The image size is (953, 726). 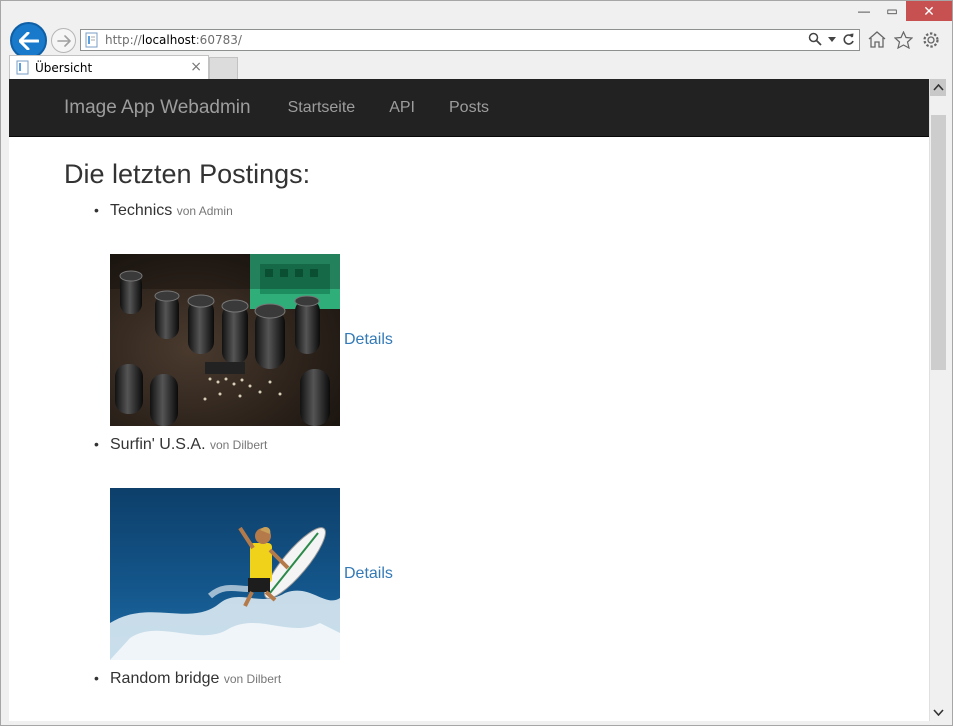 I want to click on back-button, so click(x=28, y=40).